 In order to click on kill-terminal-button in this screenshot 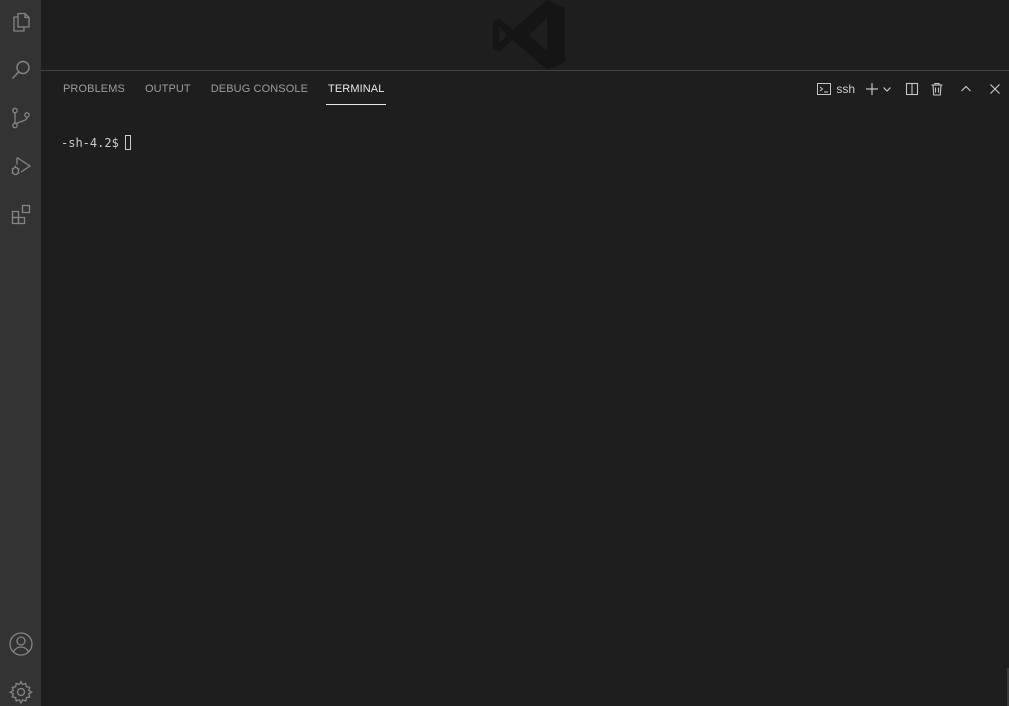, I will do `click(937, 89)`.